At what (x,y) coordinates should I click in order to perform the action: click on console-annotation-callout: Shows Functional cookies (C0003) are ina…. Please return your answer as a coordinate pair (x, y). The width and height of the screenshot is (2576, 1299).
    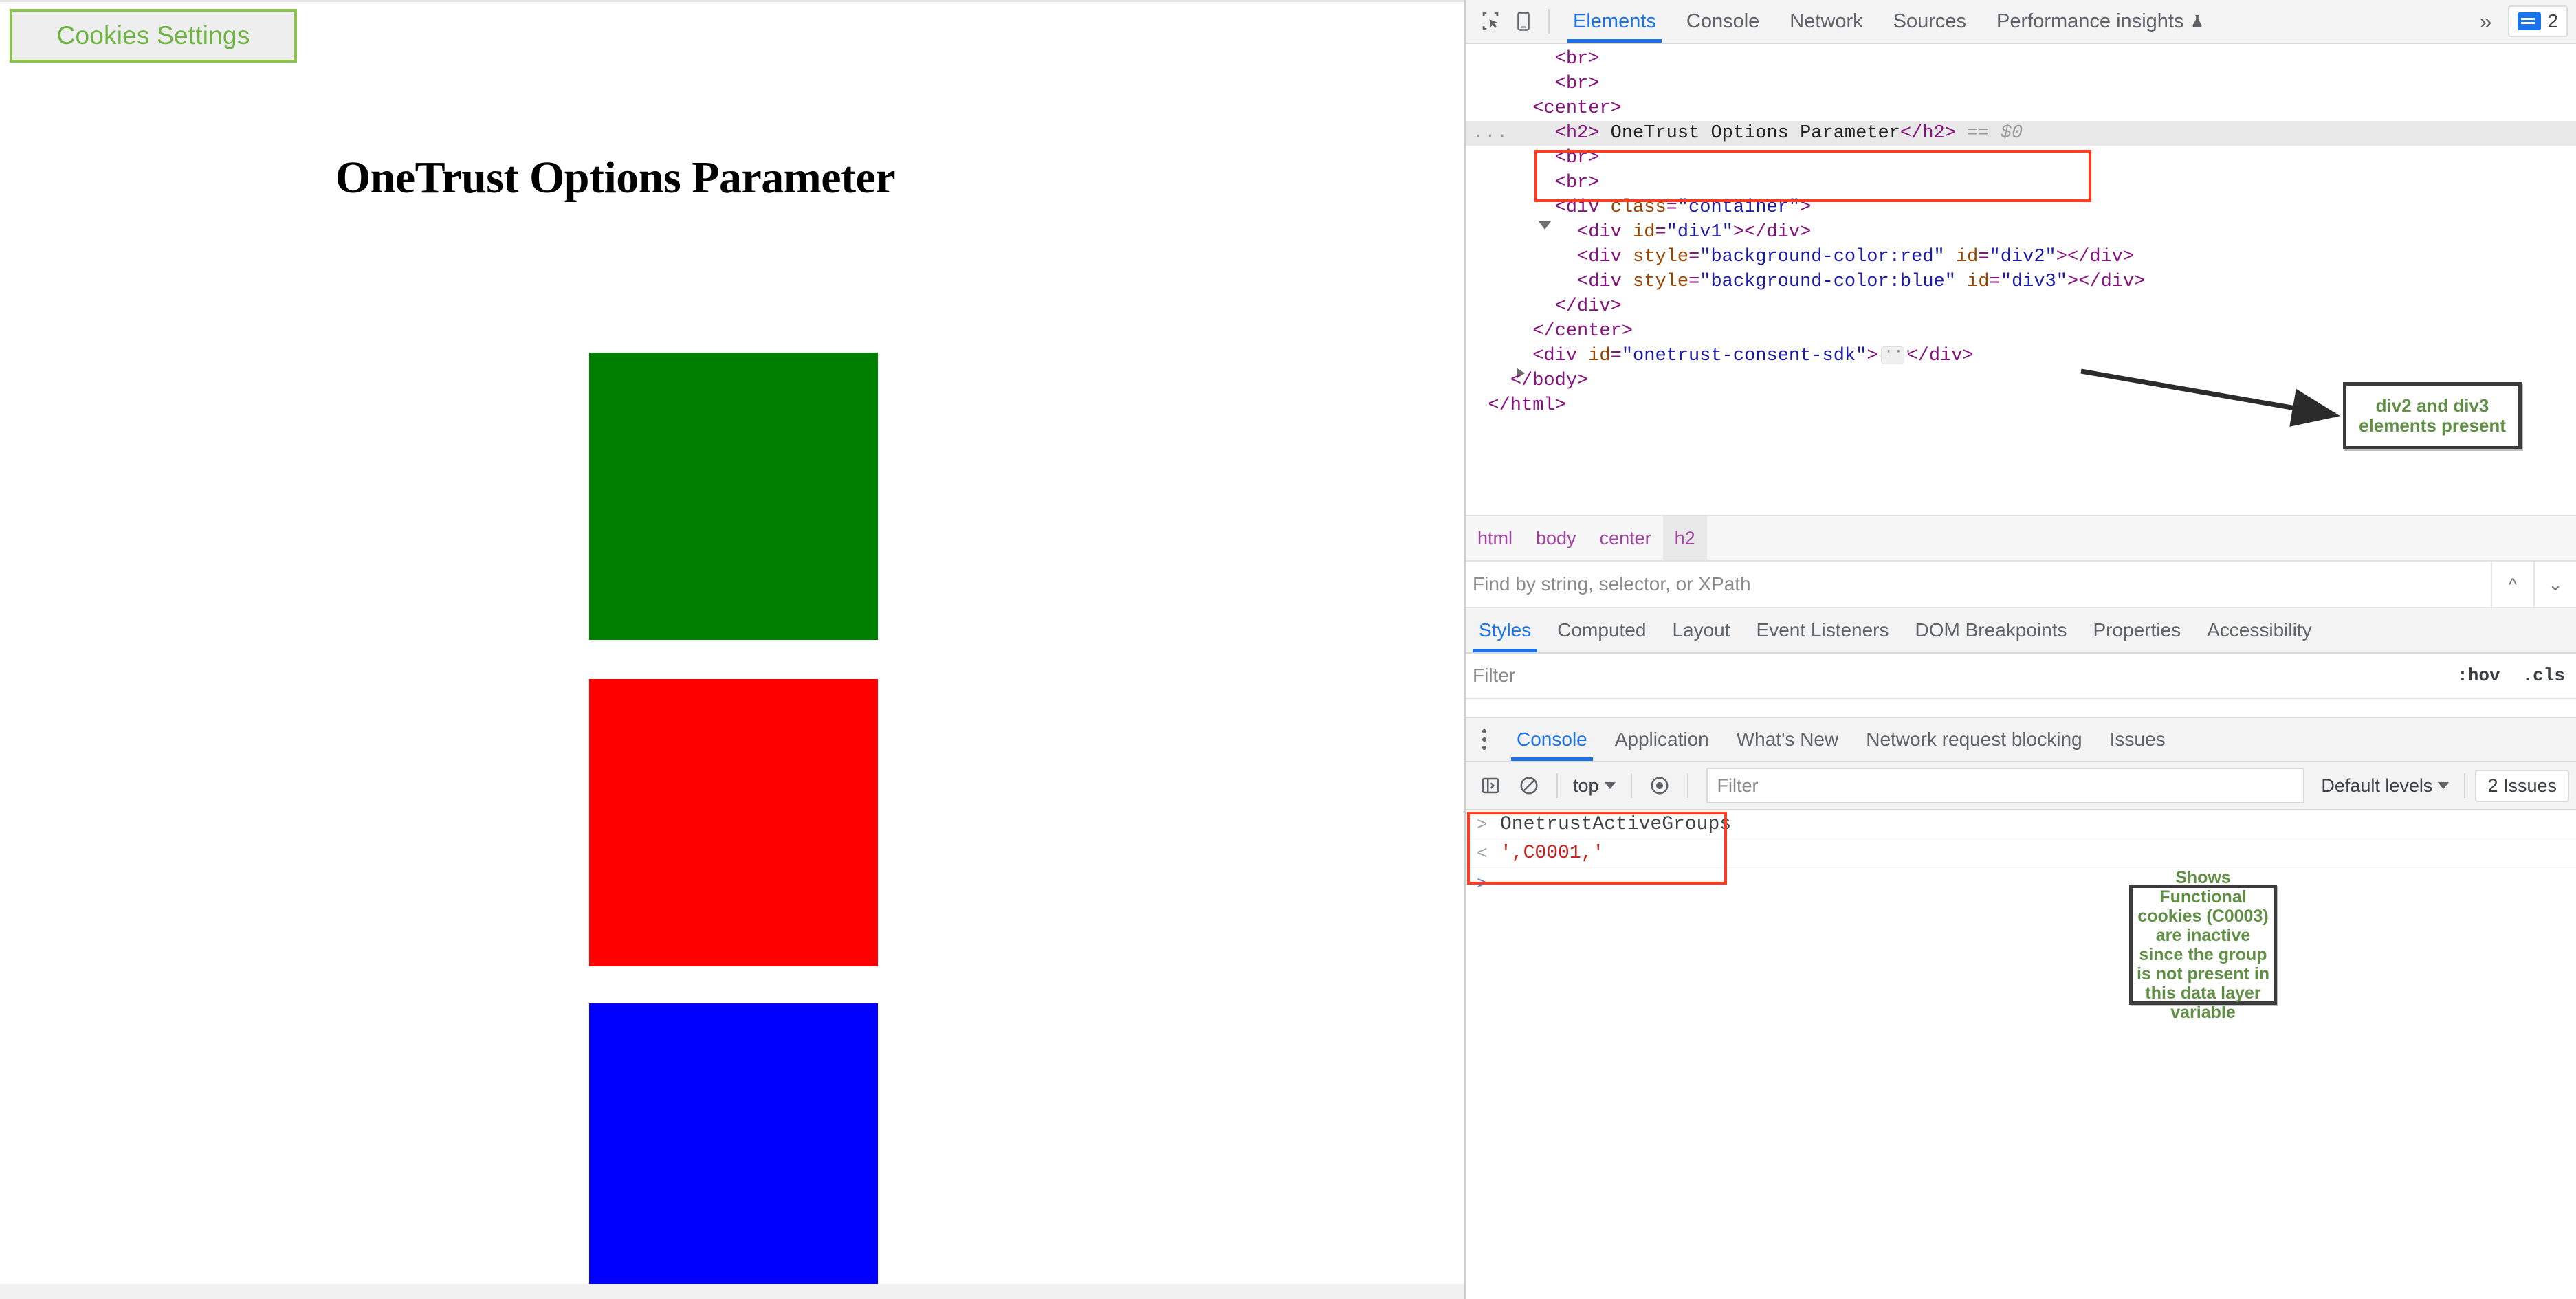
    Looking at the image, I should click on (2203, 945).